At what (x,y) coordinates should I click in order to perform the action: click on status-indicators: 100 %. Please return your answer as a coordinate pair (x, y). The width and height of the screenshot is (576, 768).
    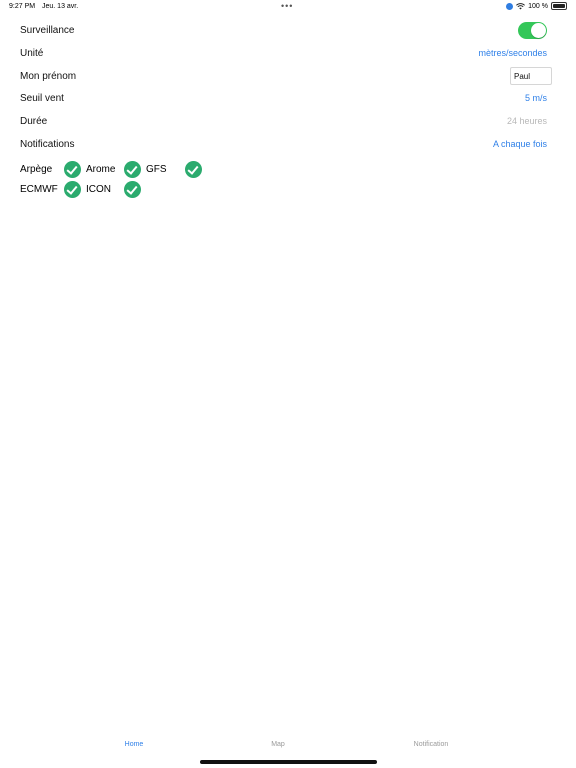
    Looking at the image, I should click on (536, 6).